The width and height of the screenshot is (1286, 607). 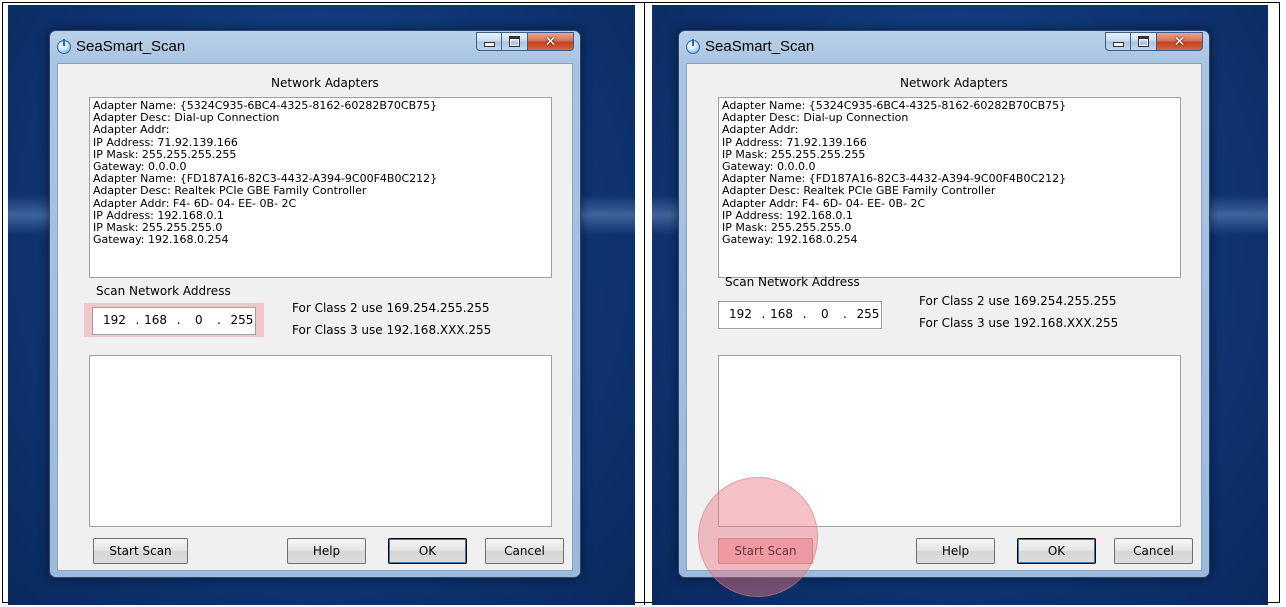 I want to click on start-scan-button: Start Scan, so click(x=140, y=551).